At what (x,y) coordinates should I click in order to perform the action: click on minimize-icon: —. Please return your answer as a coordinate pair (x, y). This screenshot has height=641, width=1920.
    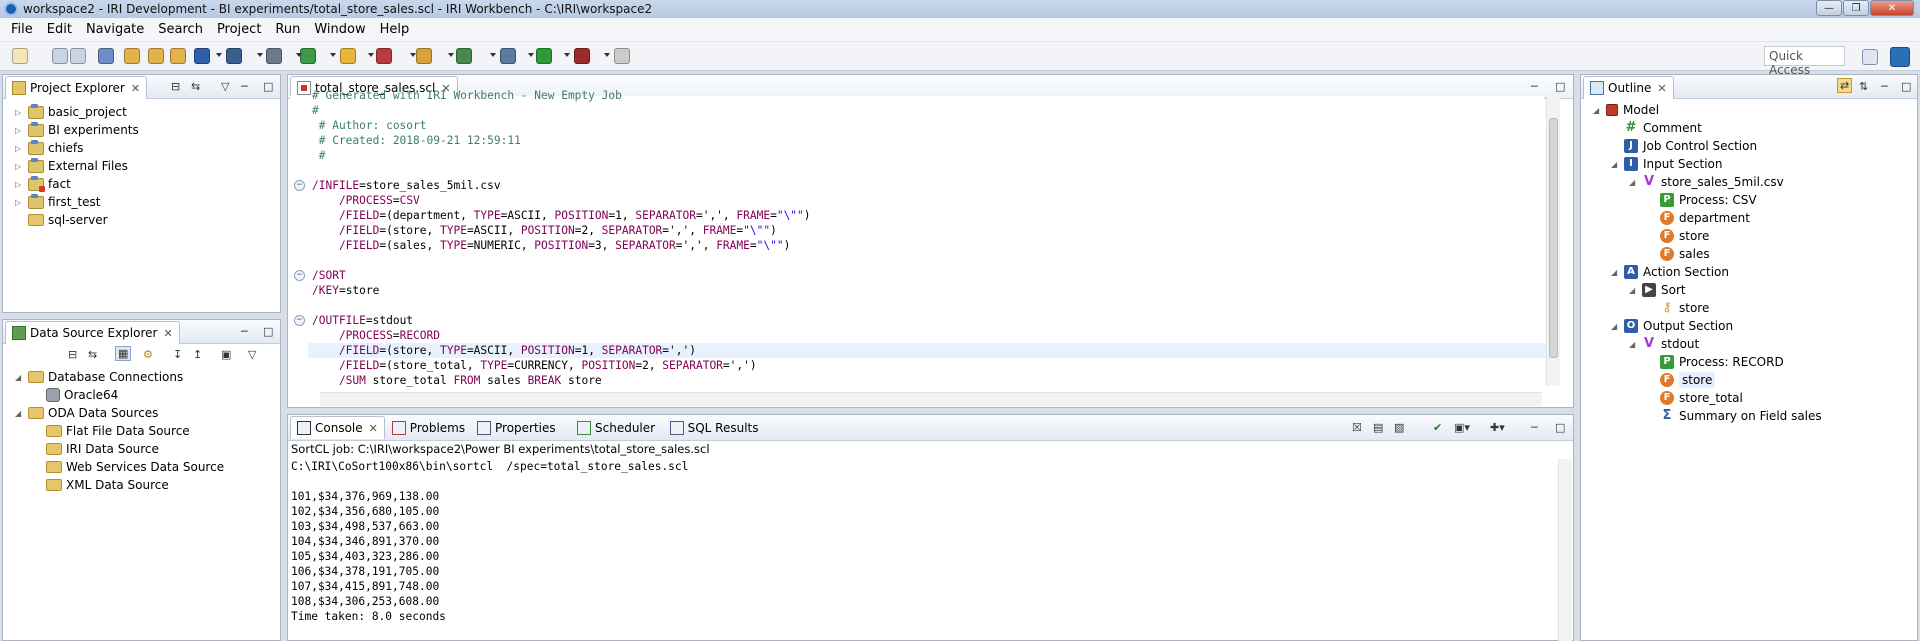
    Looking at the image, I should click on (1829, 8).